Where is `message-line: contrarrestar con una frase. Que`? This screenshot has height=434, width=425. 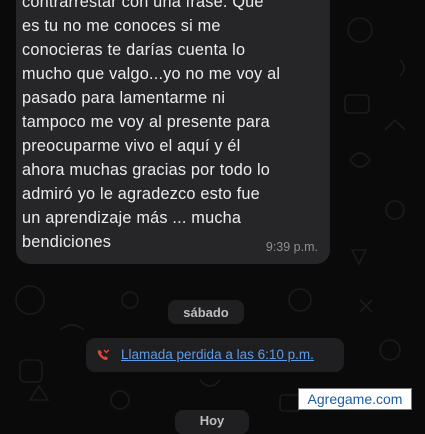
message-line: contrarrestar con una frase. Que is located at coordinates (143, 5).